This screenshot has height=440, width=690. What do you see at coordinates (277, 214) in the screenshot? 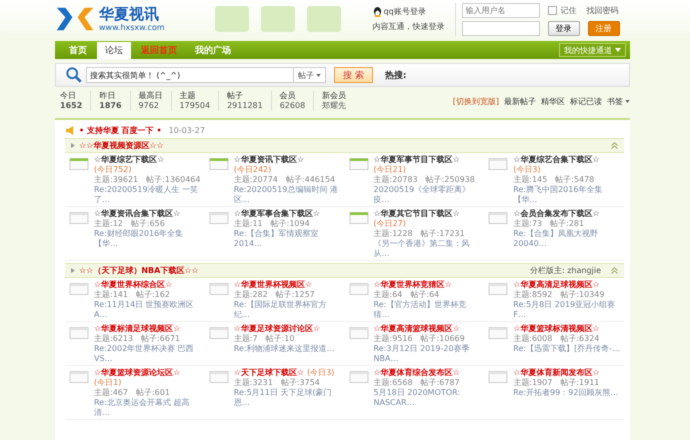
I see `forum-title-link: ☆华夏军事合集下载区☆` at bounding box center [277, 214].